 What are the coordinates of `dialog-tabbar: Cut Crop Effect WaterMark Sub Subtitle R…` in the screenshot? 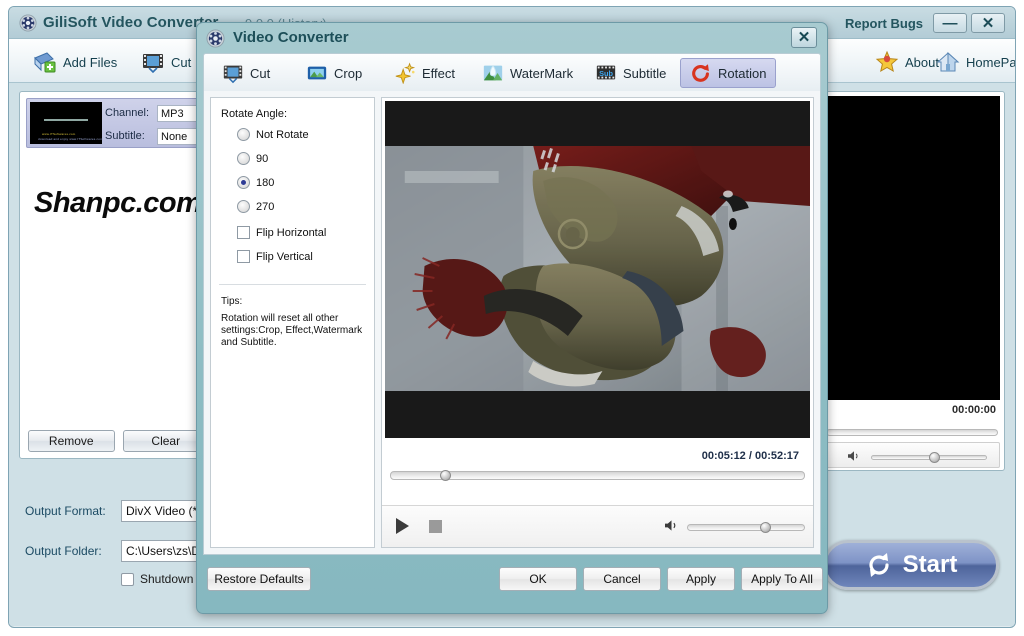 It's located at (512, 72).